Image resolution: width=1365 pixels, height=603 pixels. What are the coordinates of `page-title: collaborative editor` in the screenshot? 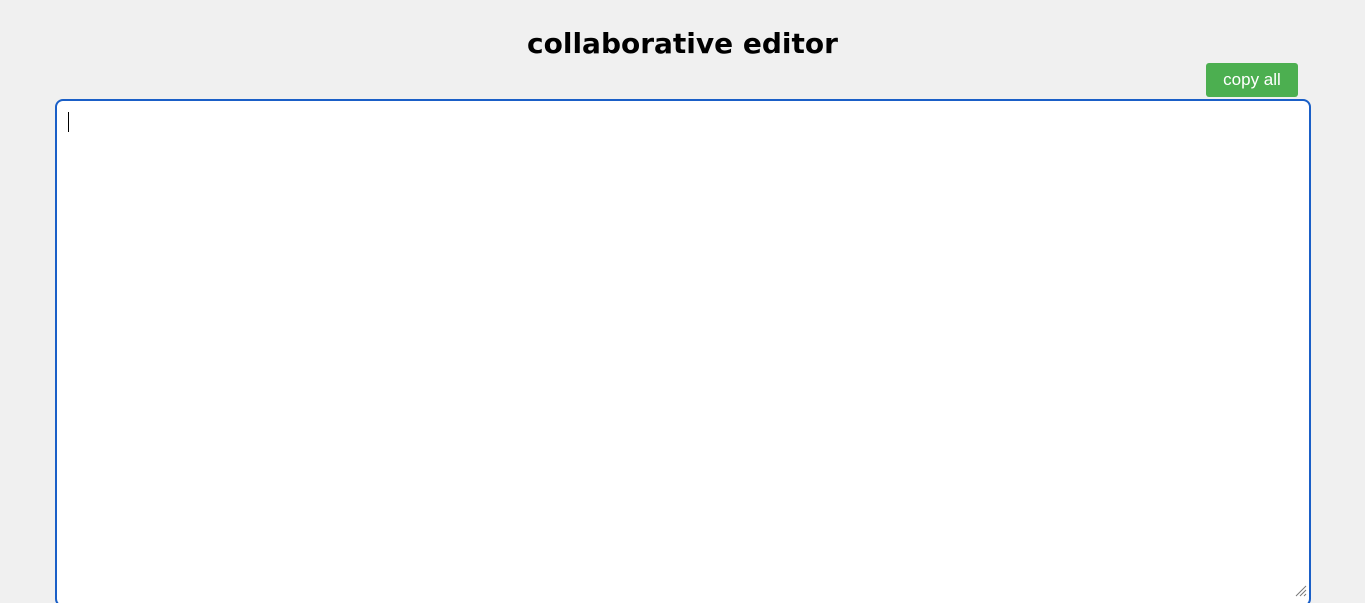 It's located at (682, 43).